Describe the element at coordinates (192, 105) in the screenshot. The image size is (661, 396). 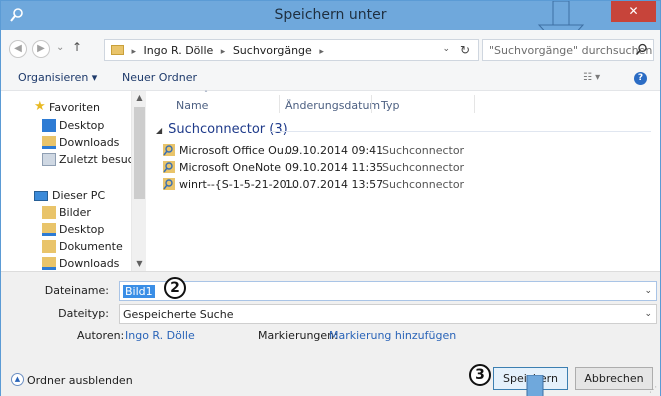
I see `column-header-name: Name` at that location.